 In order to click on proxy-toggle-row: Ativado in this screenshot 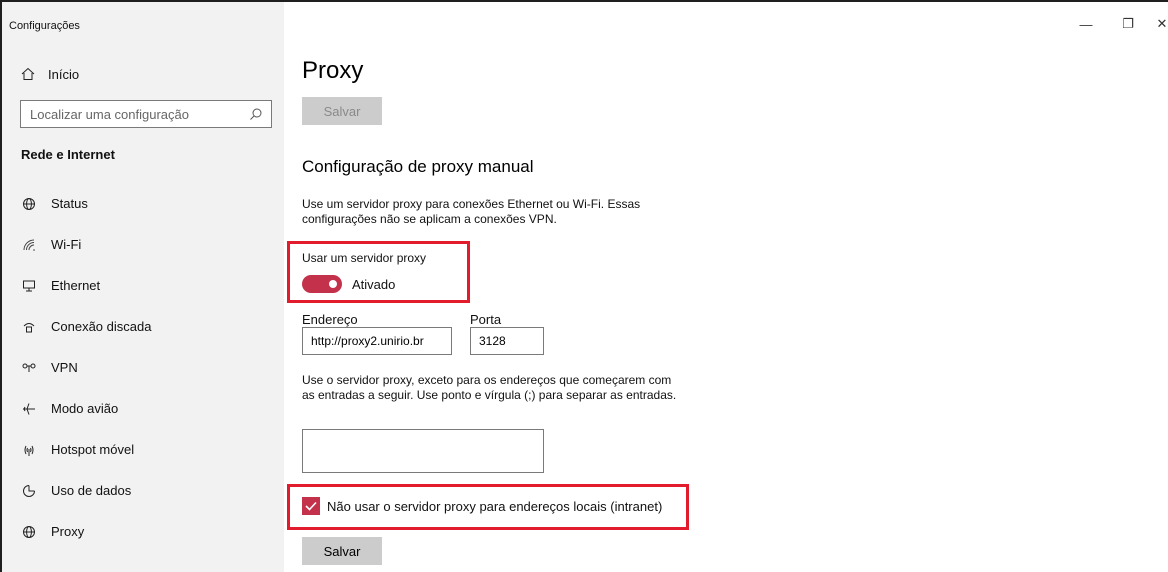, I will do `click(348, 284)`.